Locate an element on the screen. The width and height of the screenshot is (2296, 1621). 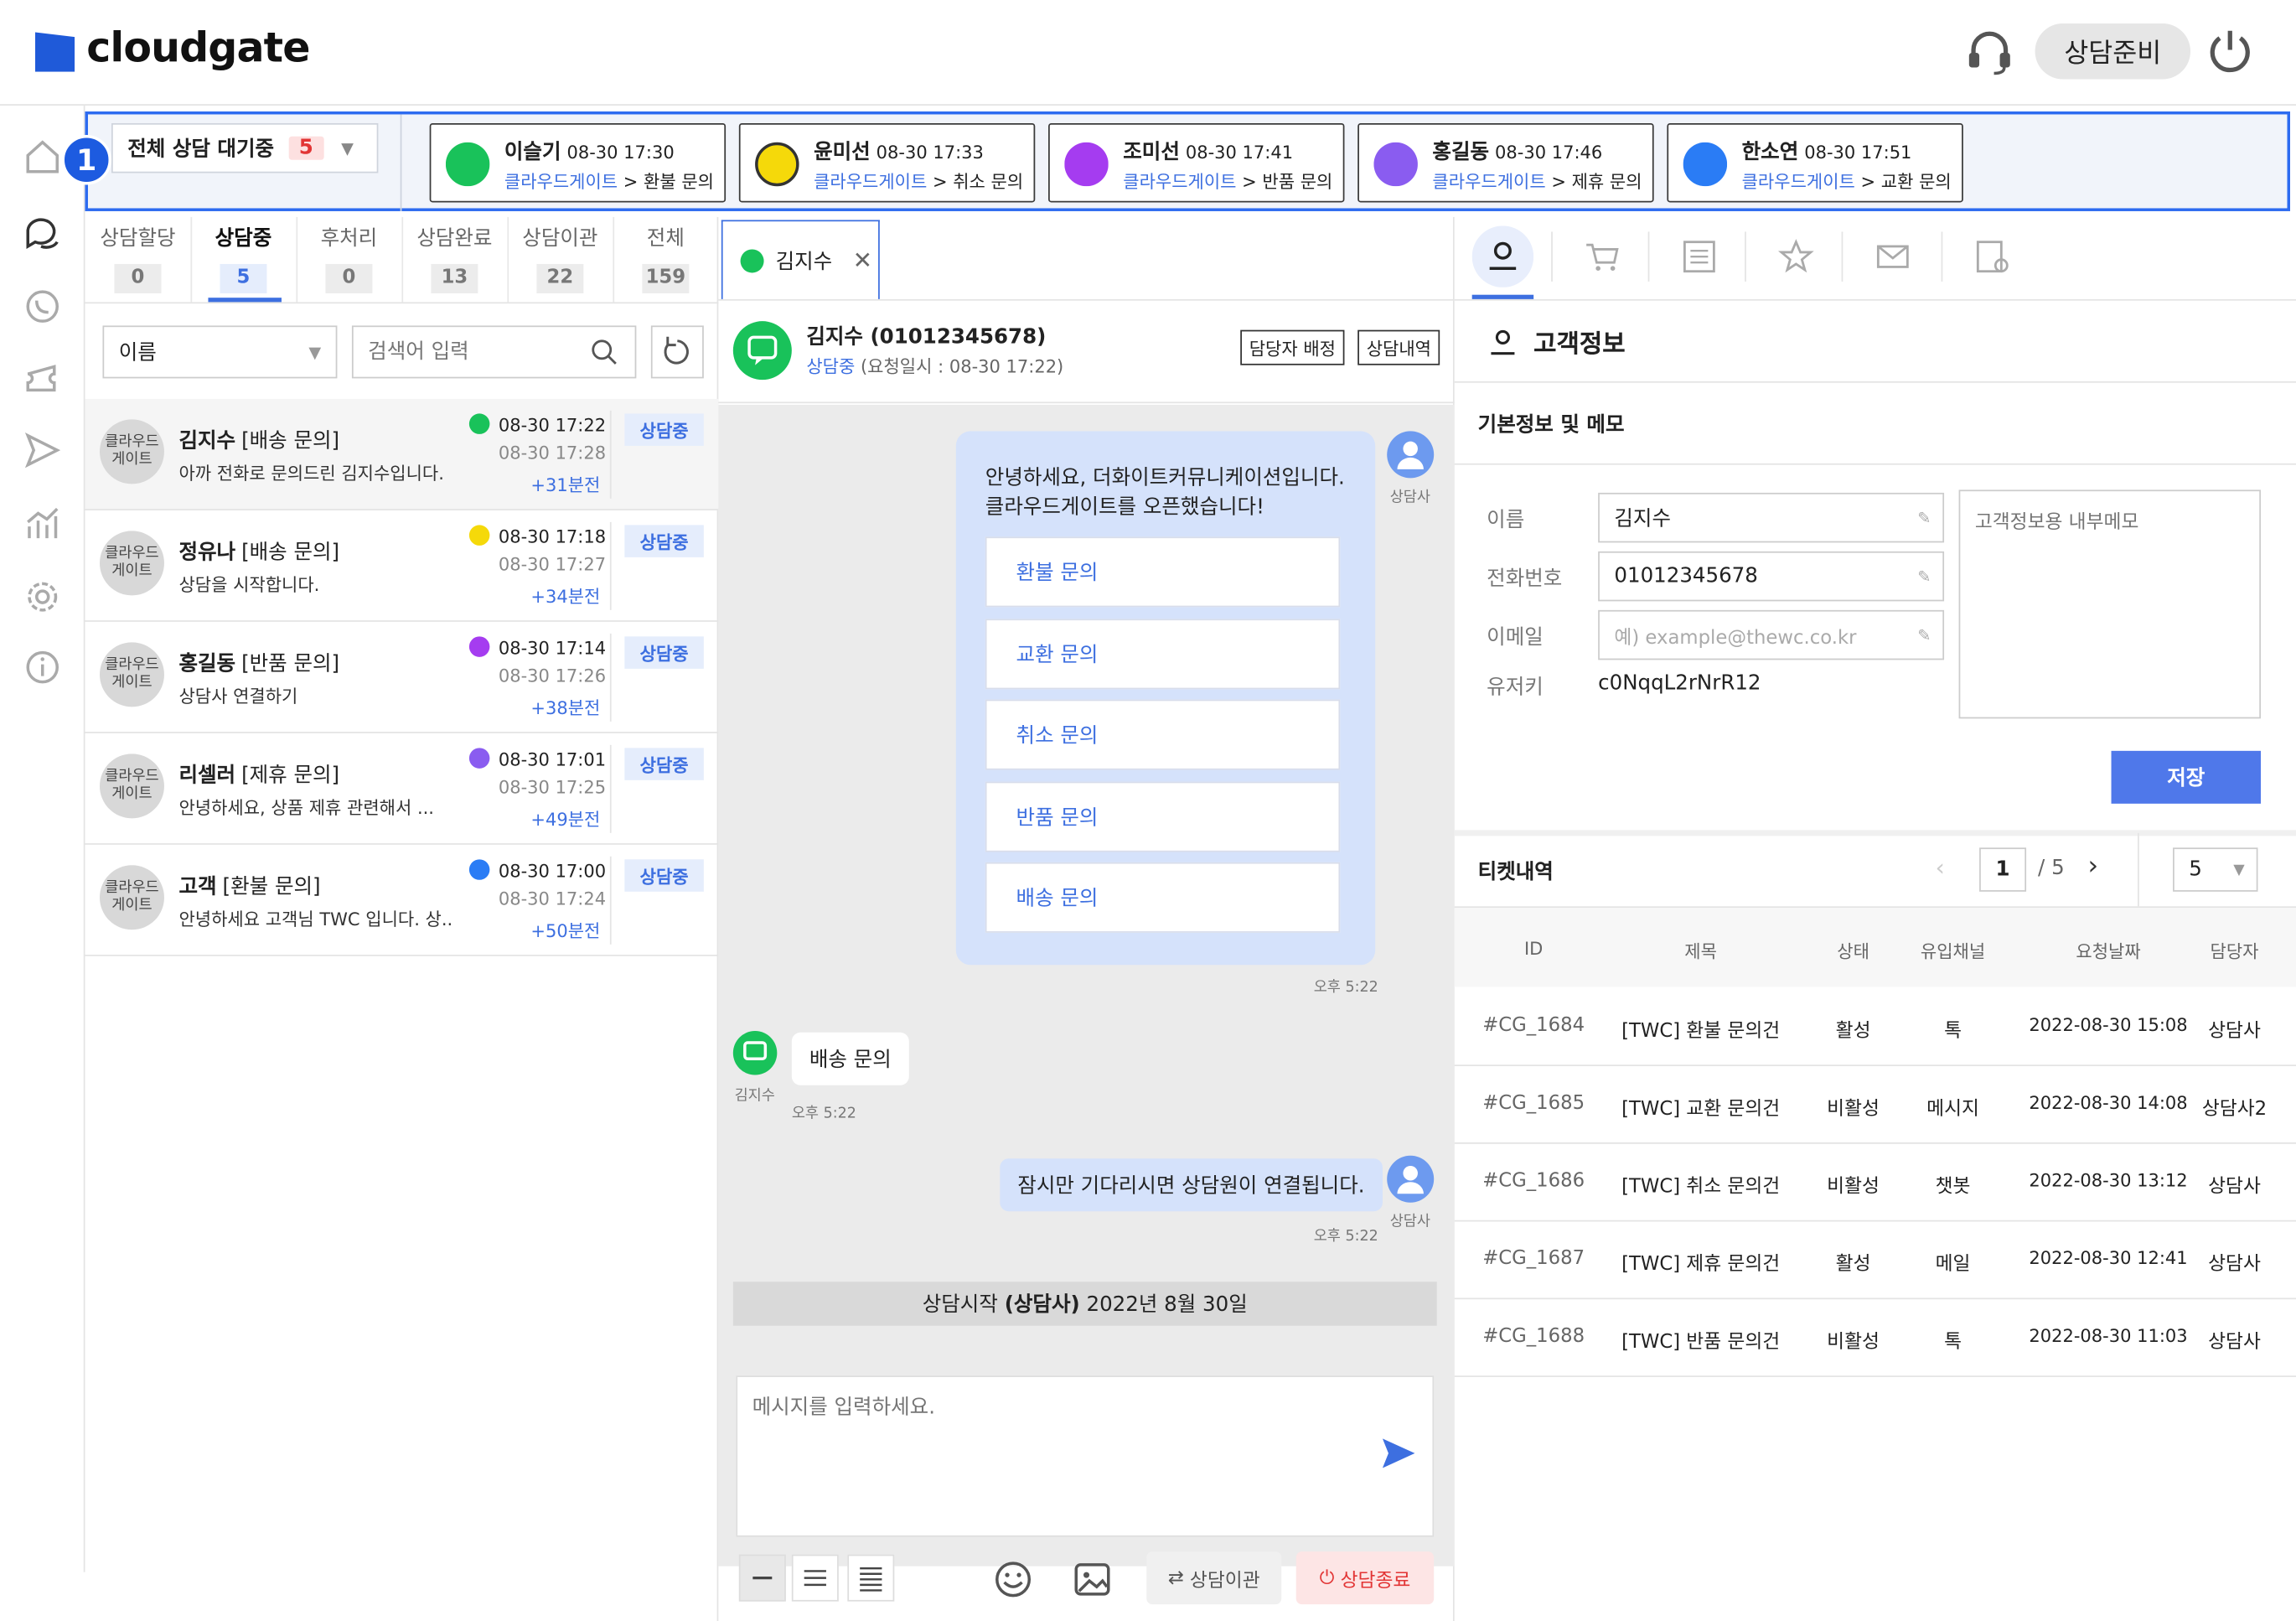
info-icon is located at coordinates (42, 667).